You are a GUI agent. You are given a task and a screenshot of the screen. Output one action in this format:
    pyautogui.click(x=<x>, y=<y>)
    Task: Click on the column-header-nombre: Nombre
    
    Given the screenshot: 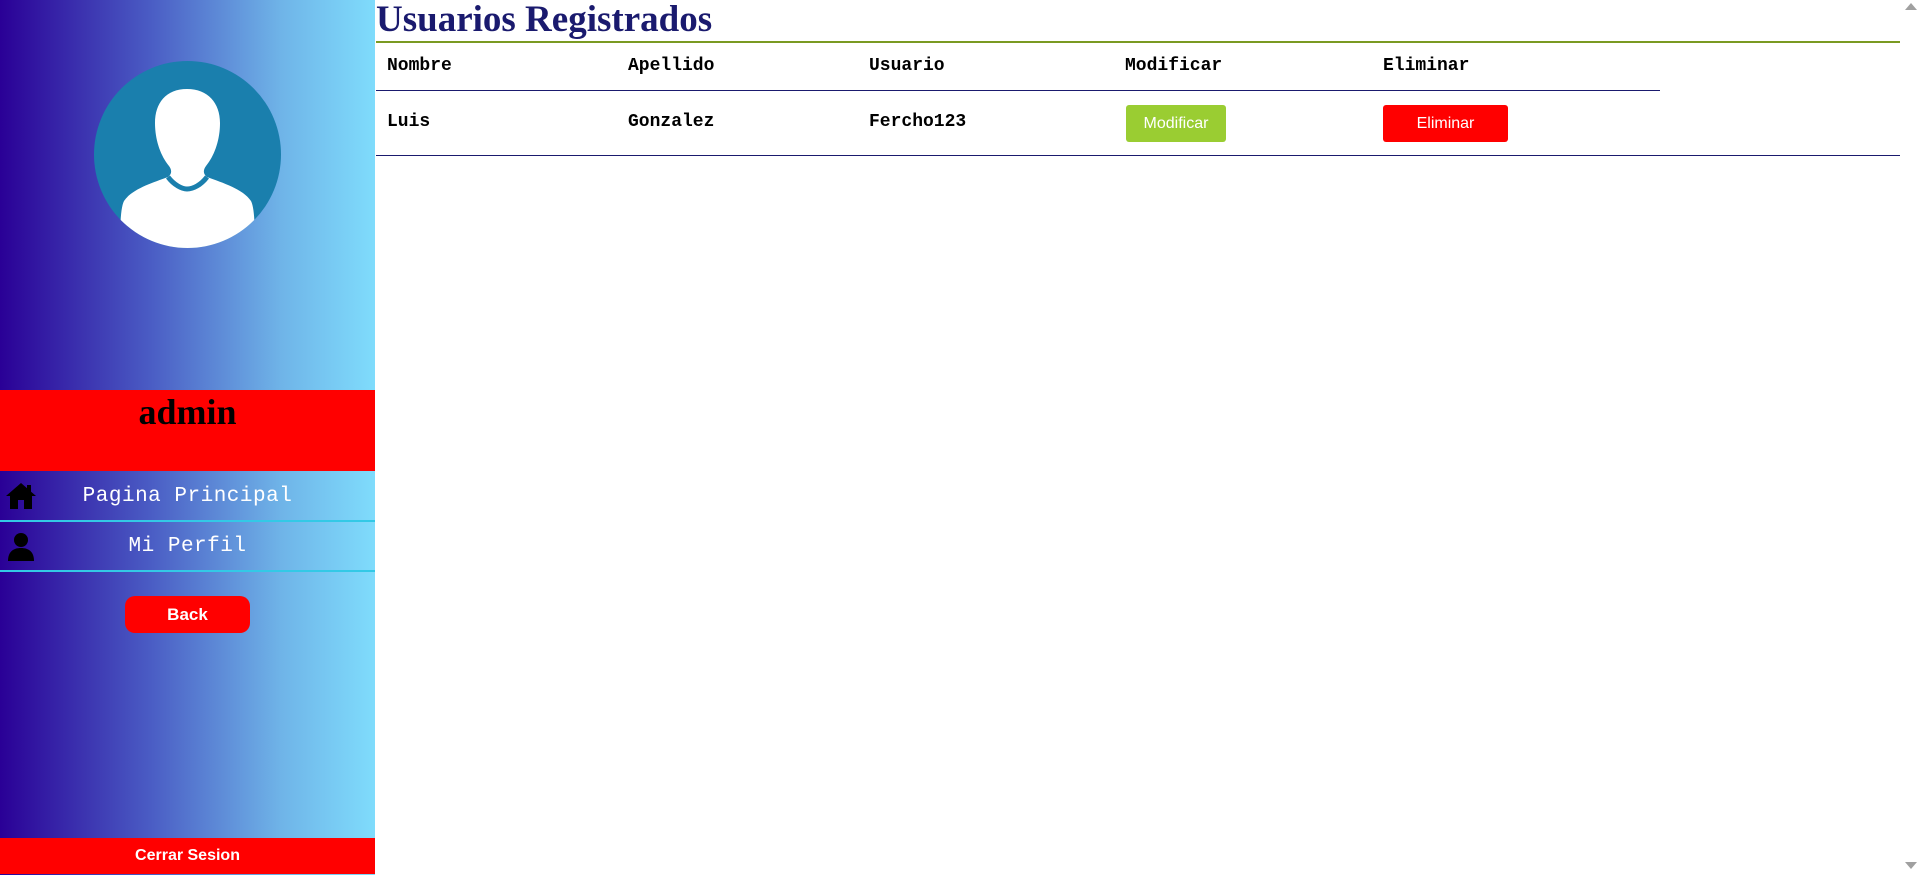 What is the action you would take?
    pyautogui.click(x=419, y=66)
    